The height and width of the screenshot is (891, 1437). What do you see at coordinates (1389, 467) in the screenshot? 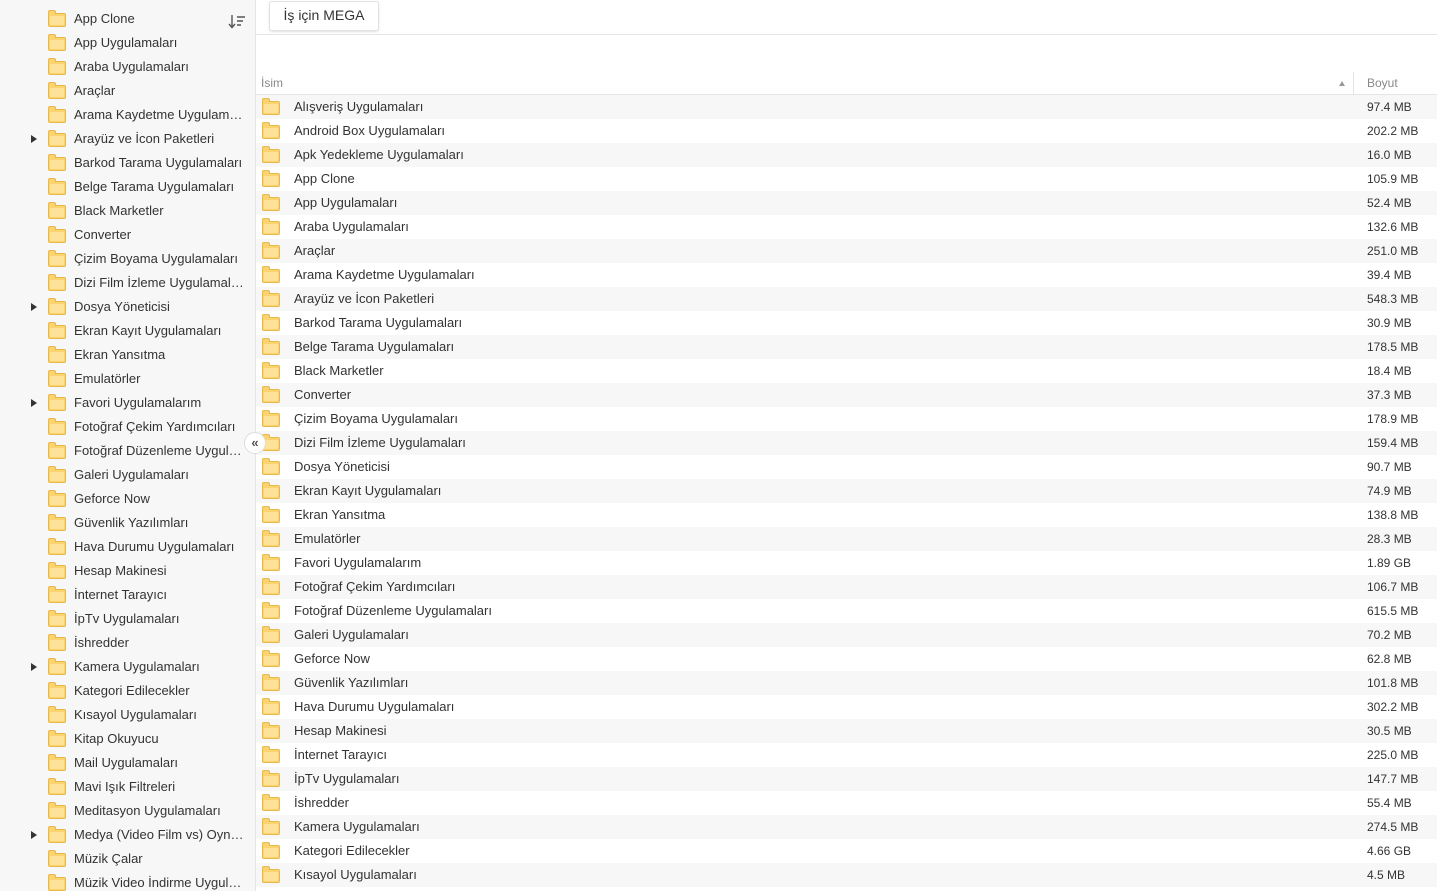
I see `folder-size: 90.7 MB` at bounding box center [1389, 467].